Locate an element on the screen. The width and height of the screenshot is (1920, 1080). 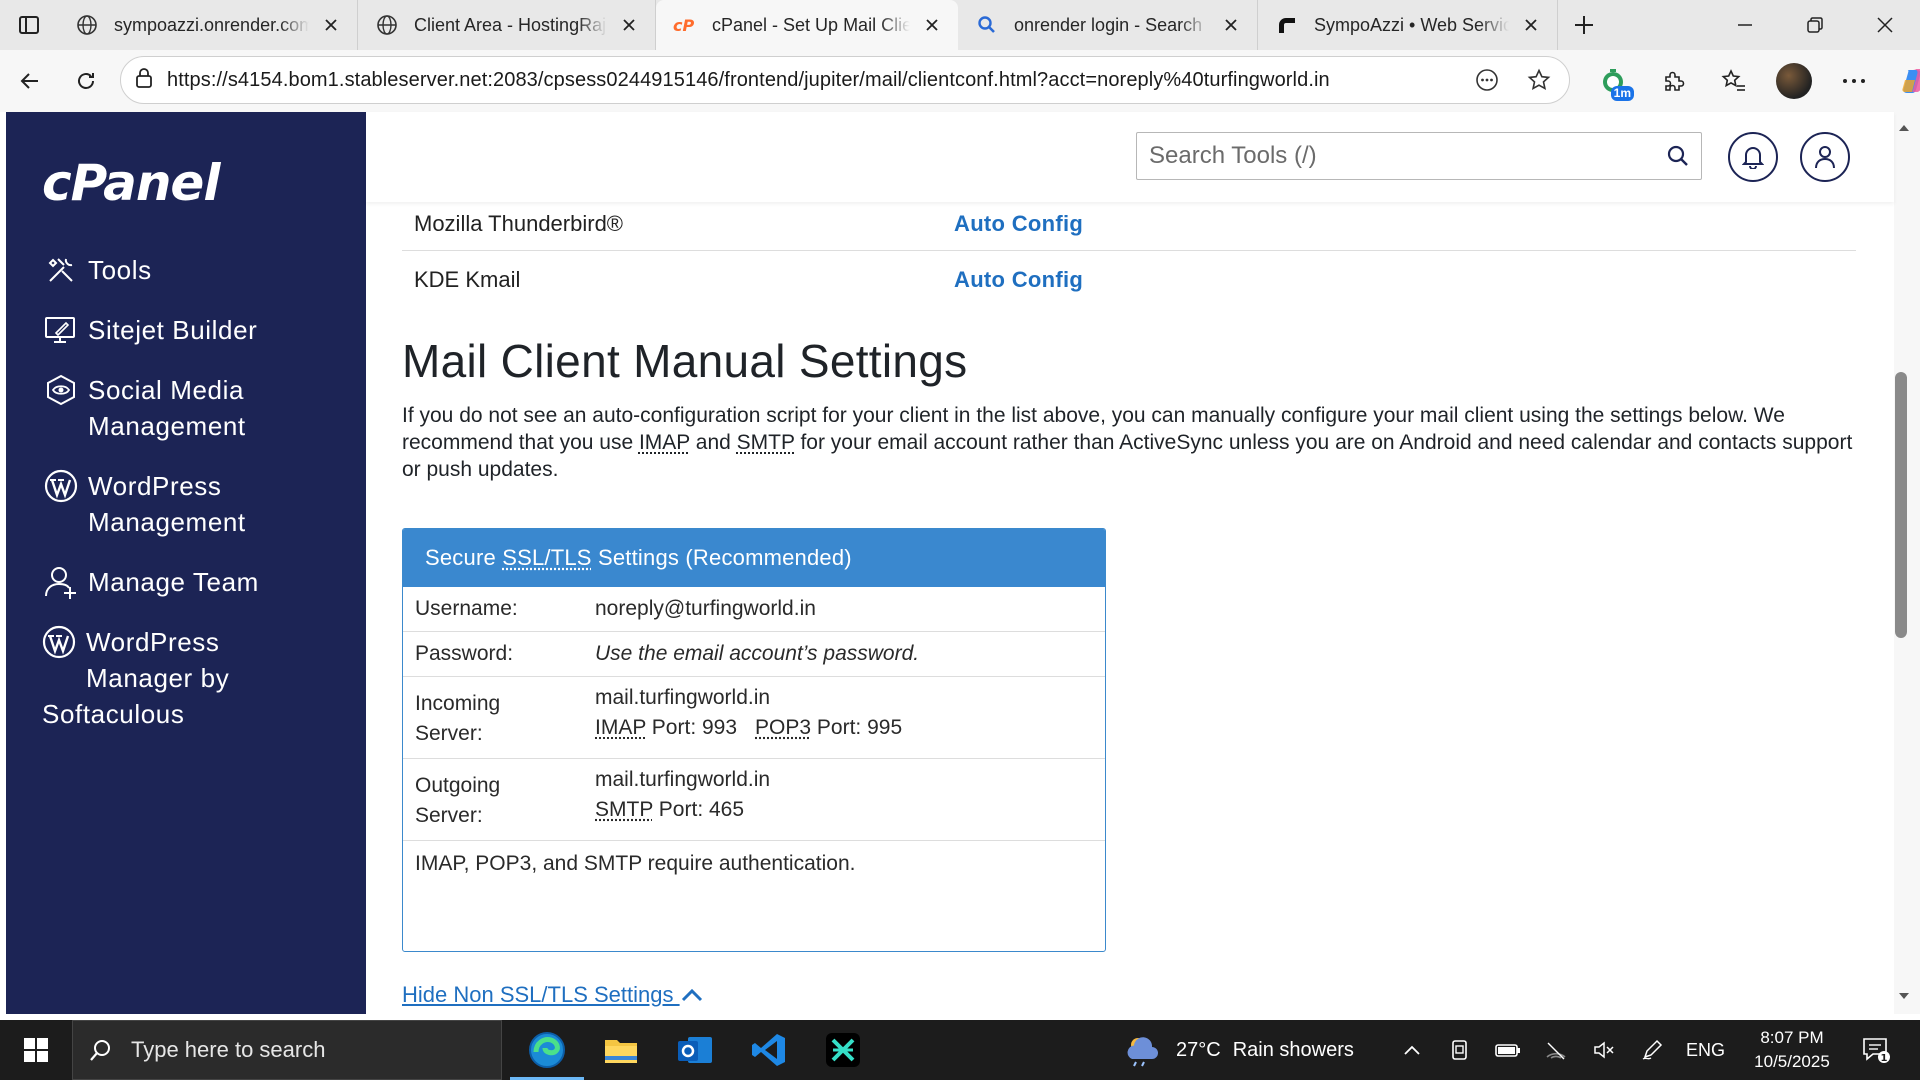
user-menu-button is located at coordinates (1825, 157).